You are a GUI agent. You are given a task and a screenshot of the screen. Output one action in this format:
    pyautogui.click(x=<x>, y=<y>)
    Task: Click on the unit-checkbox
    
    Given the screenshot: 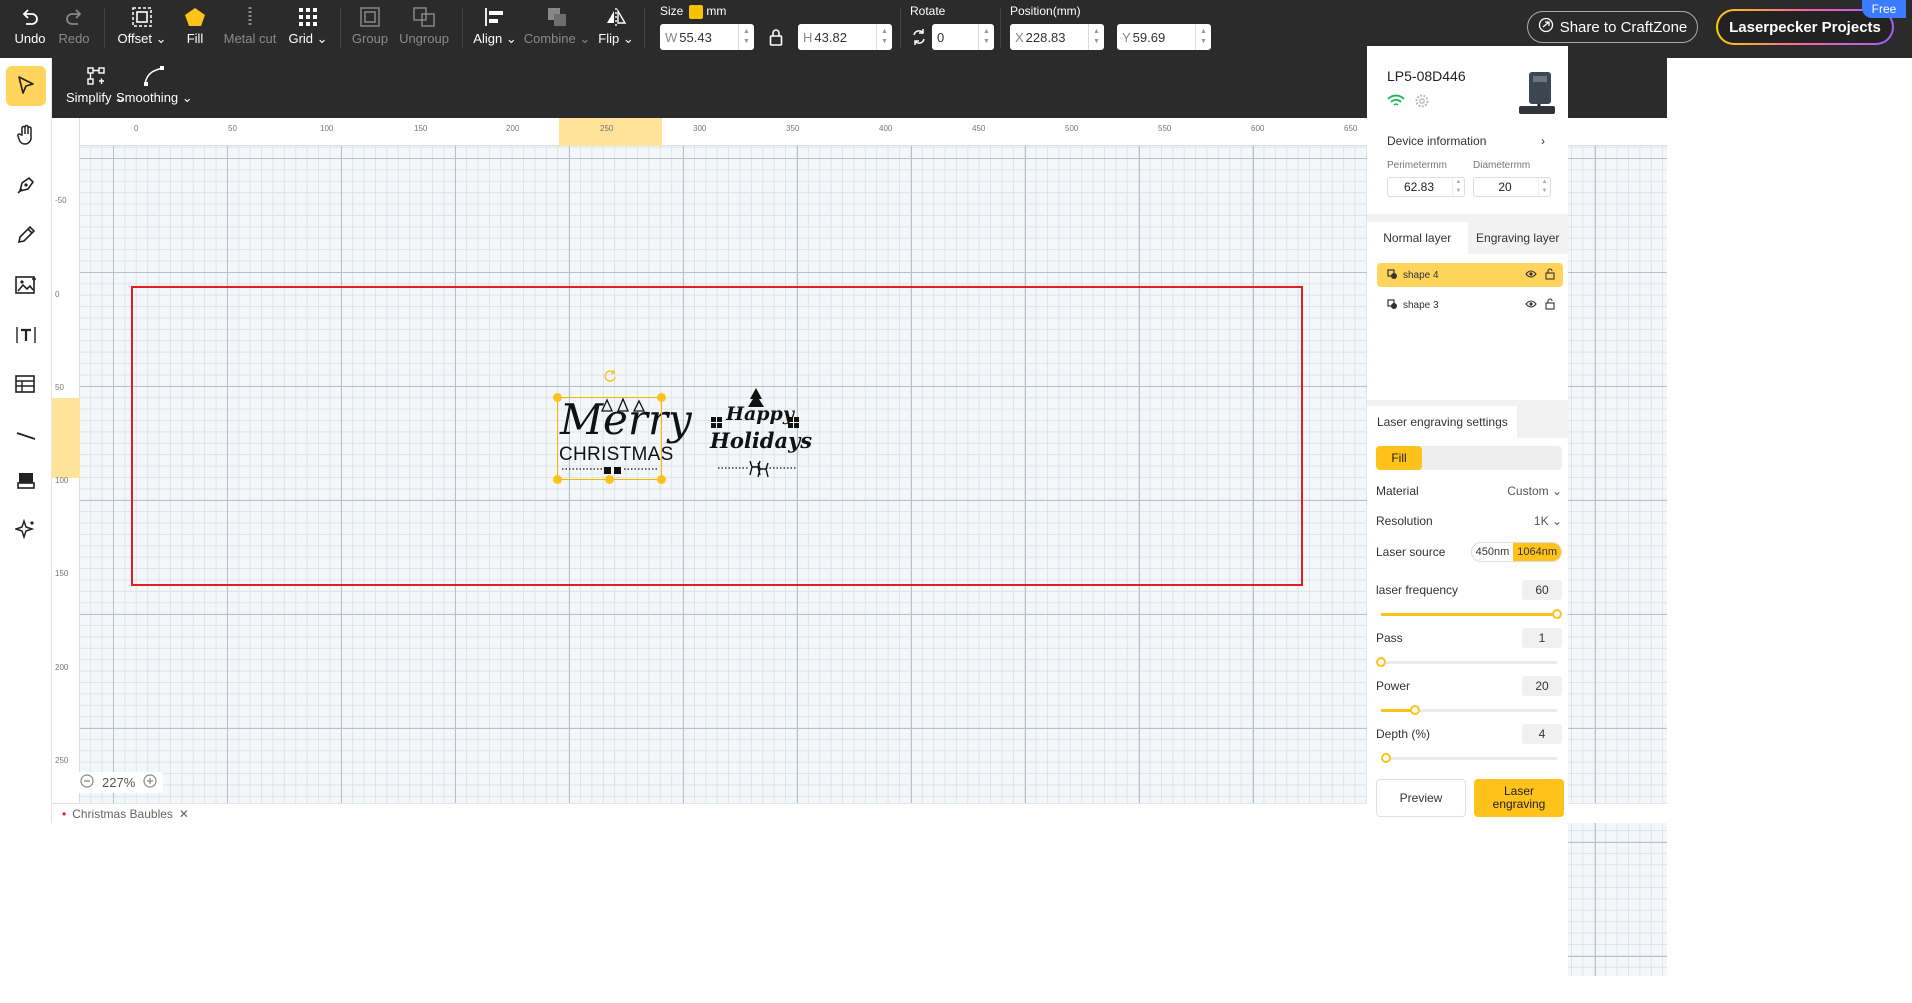 What is the action you would take?
    pyautogui.click(x=696, y=11)
    